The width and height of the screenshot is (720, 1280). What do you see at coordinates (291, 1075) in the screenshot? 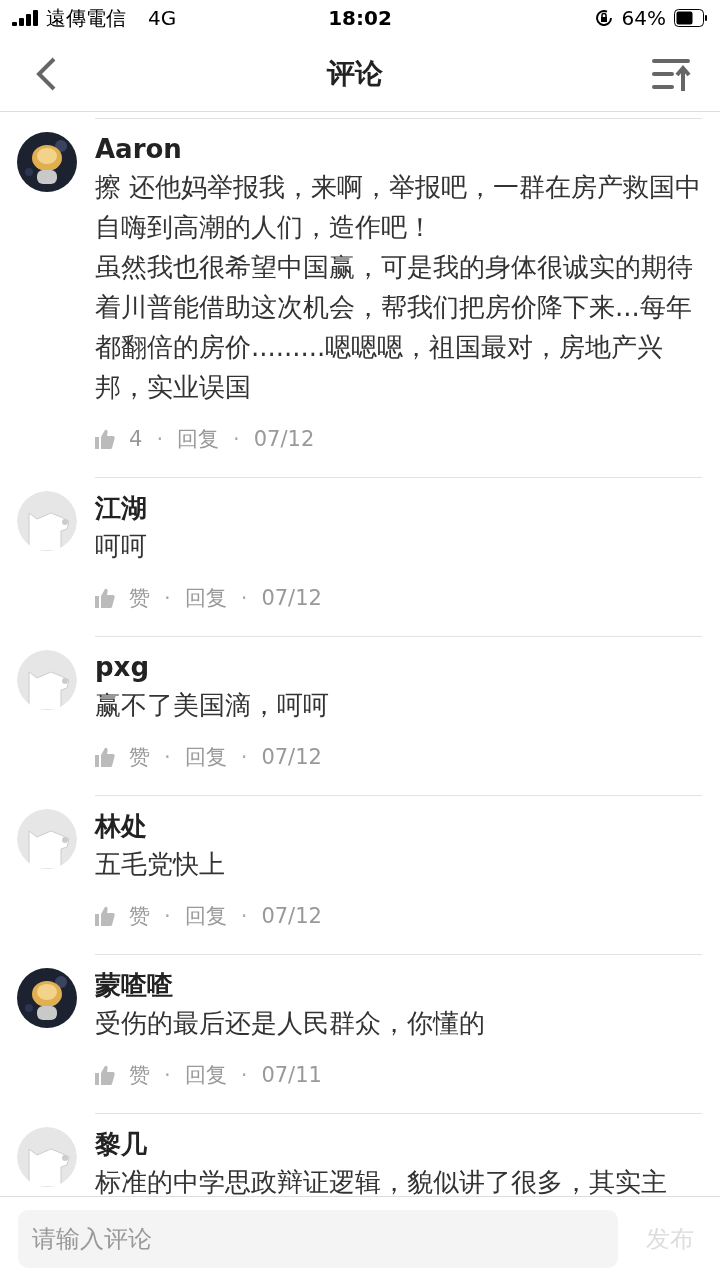
I see `comment-date: 07/11` at bounding box center [291, 1075].